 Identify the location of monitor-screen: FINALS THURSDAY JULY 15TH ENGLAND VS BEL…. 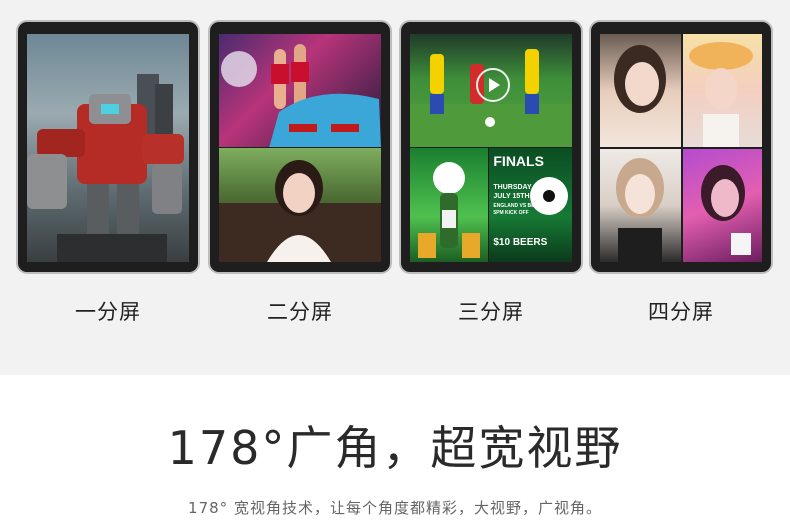
(491, 148).